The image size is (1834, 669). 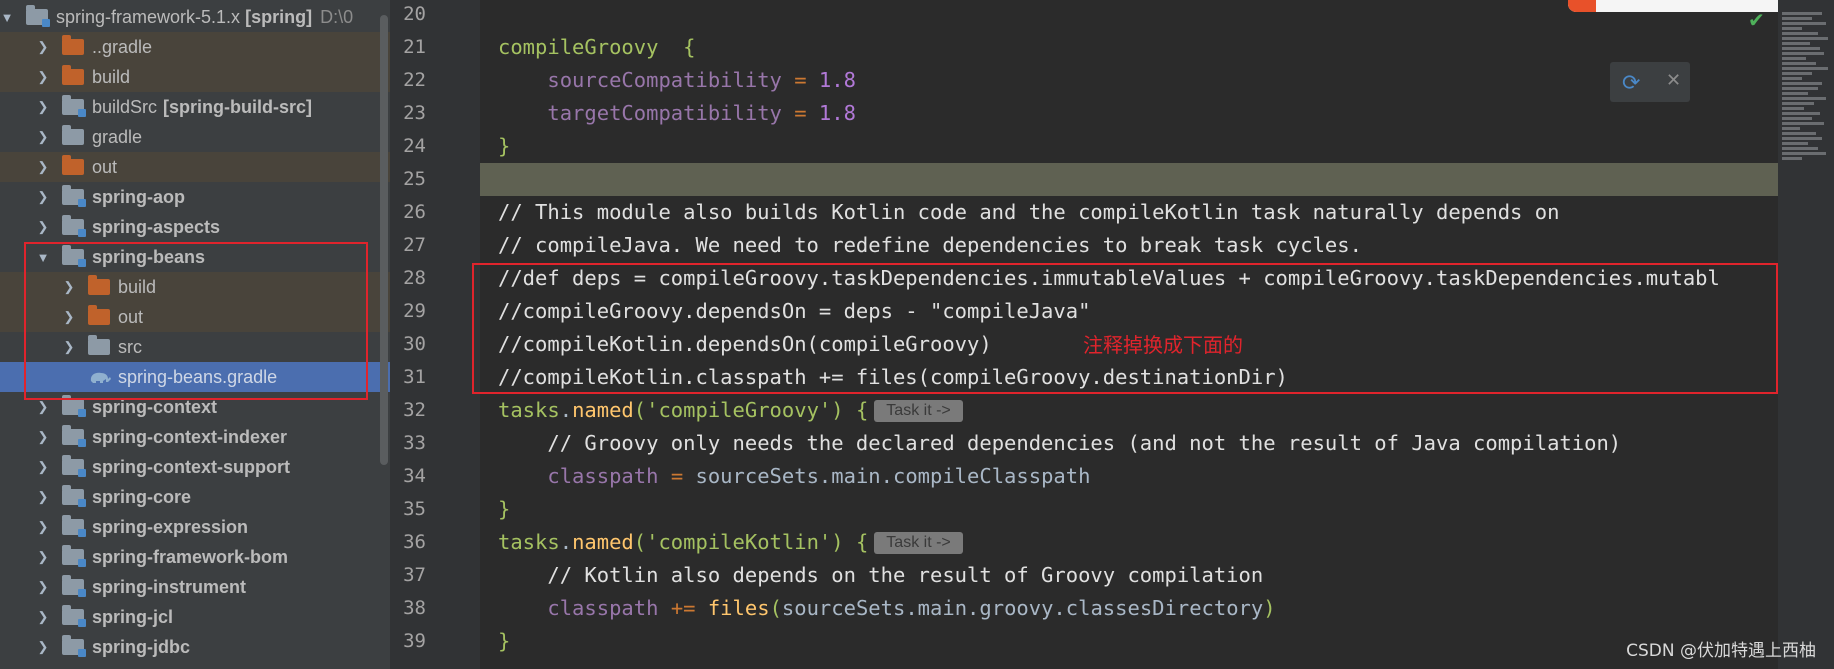 I want to click on code-line: sourceCompatibility = 1.8, so click(x=1129, y=80).